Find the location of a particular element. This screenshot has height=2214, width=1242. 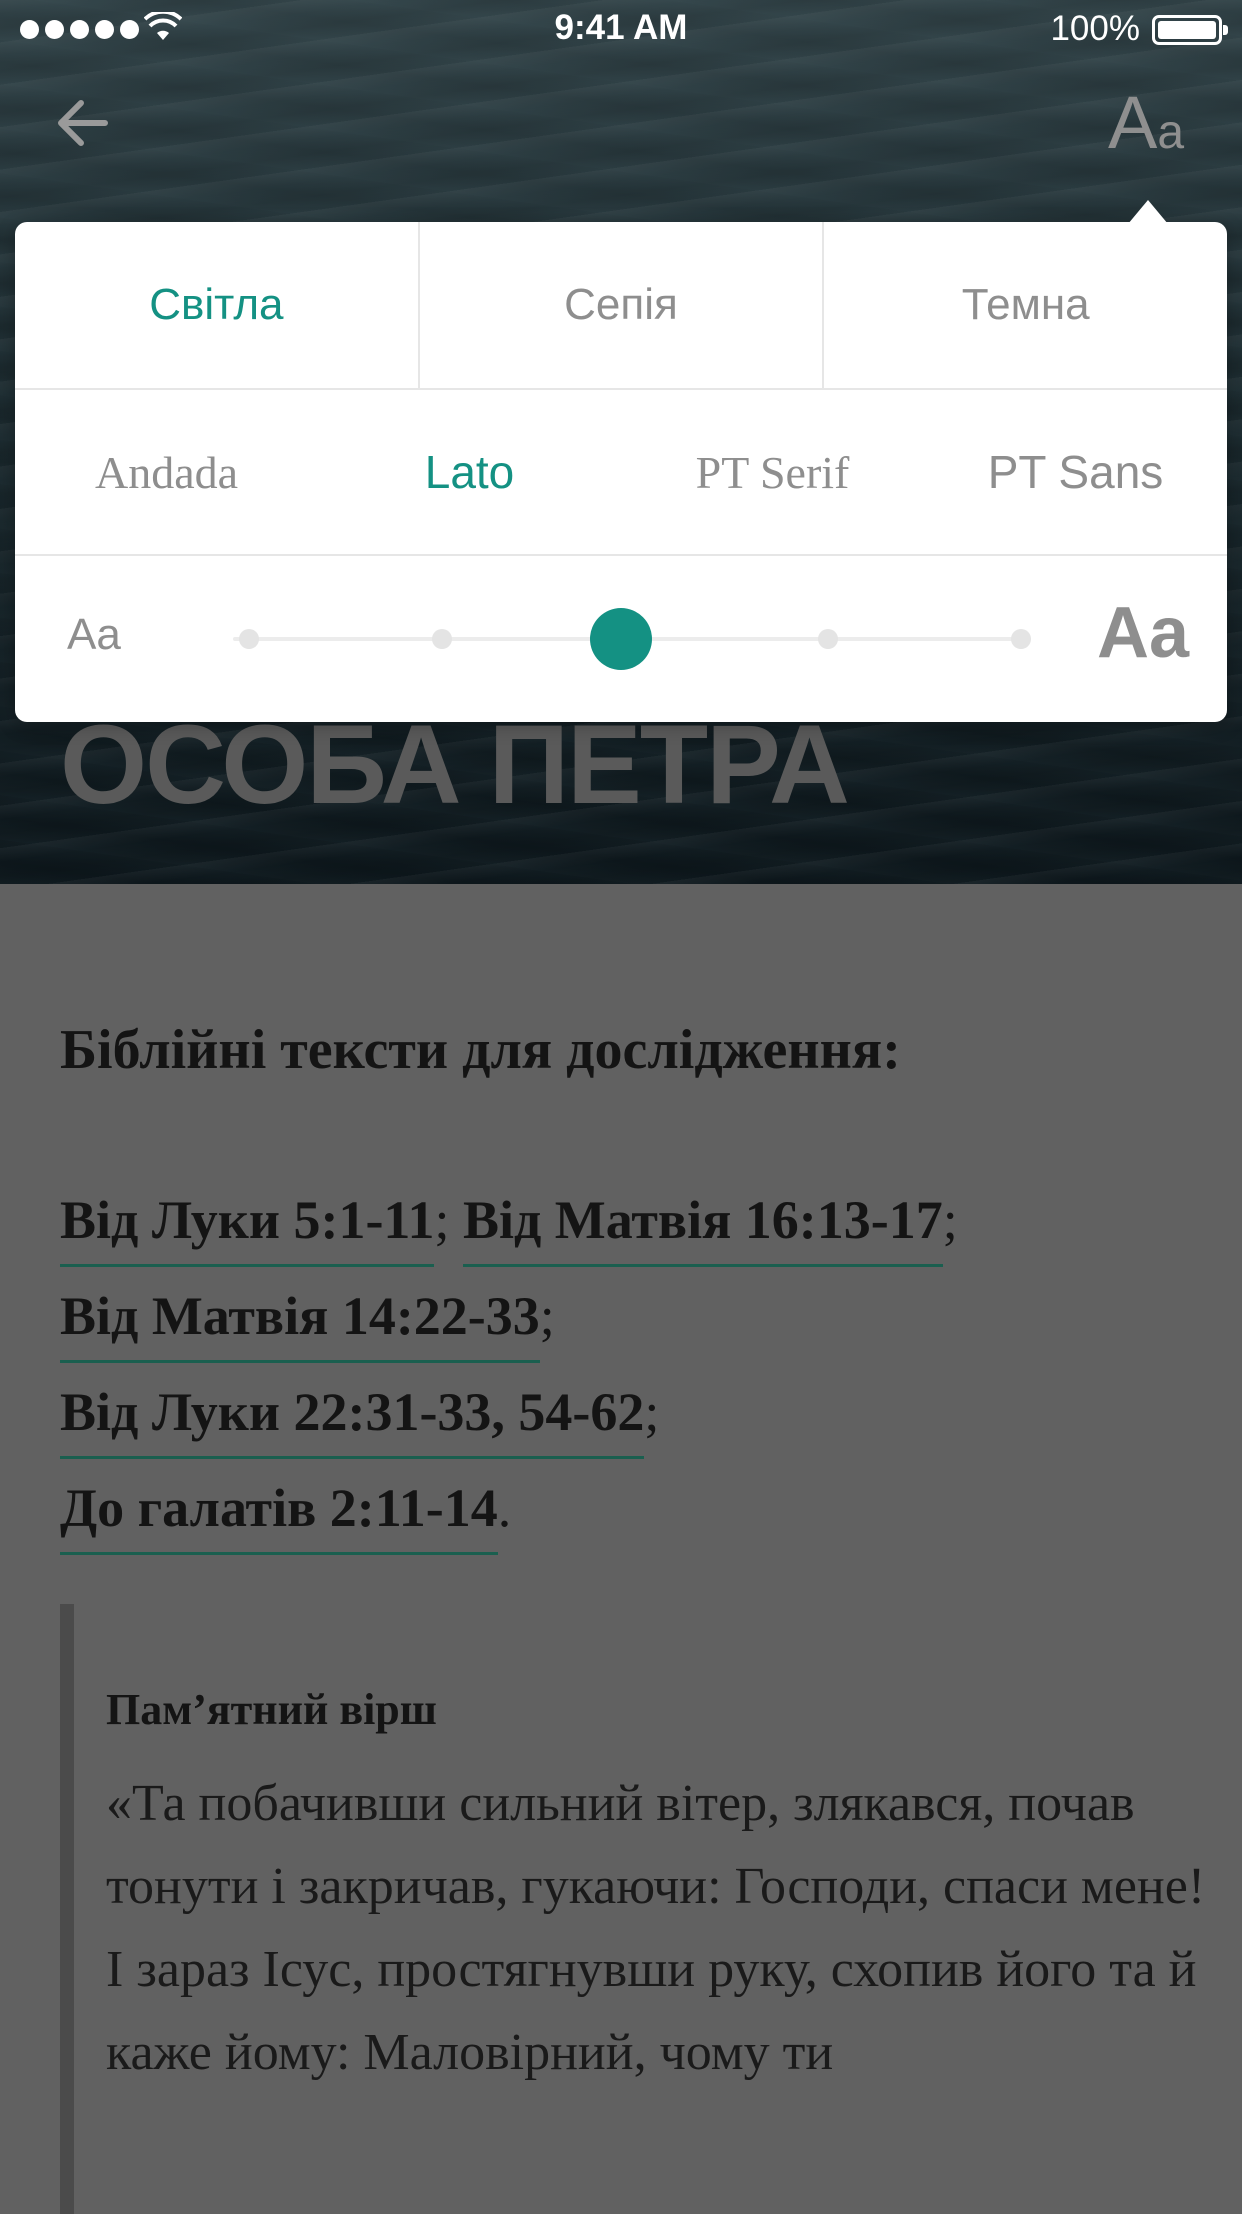

scripture-link: Від Матвія 14:22-33 is located at coordinates (300, 1324).